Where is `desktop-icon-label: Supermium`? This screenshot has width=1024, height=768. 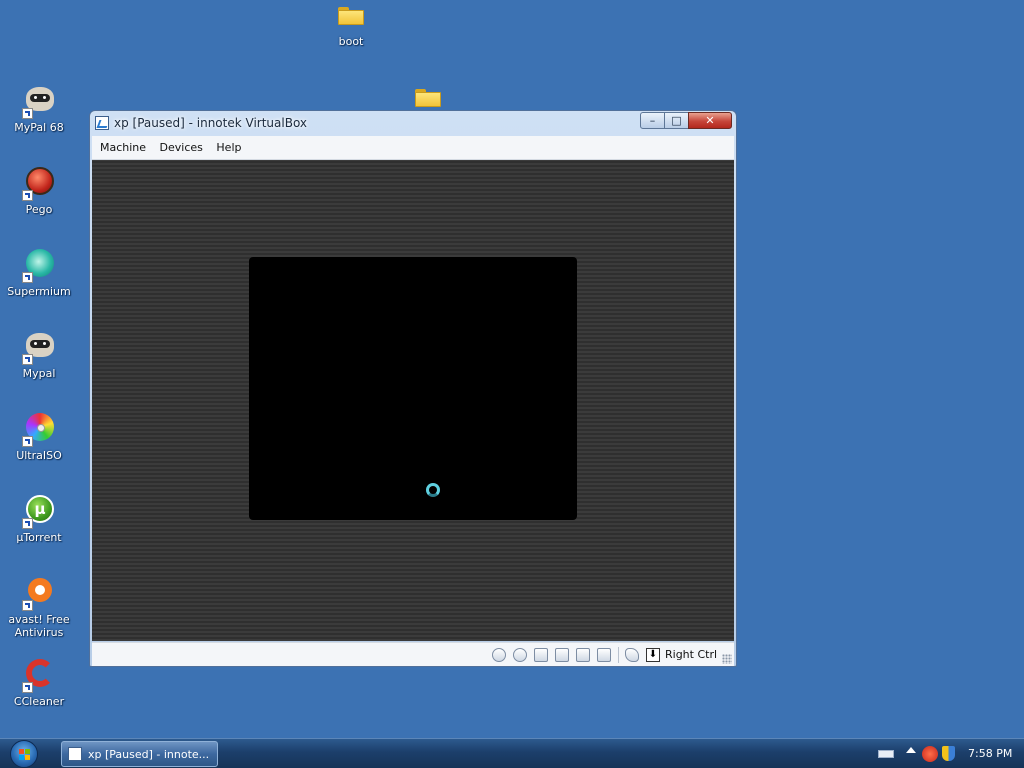
desktop-icon-label: Supermium is located at coordinates (39, 291).